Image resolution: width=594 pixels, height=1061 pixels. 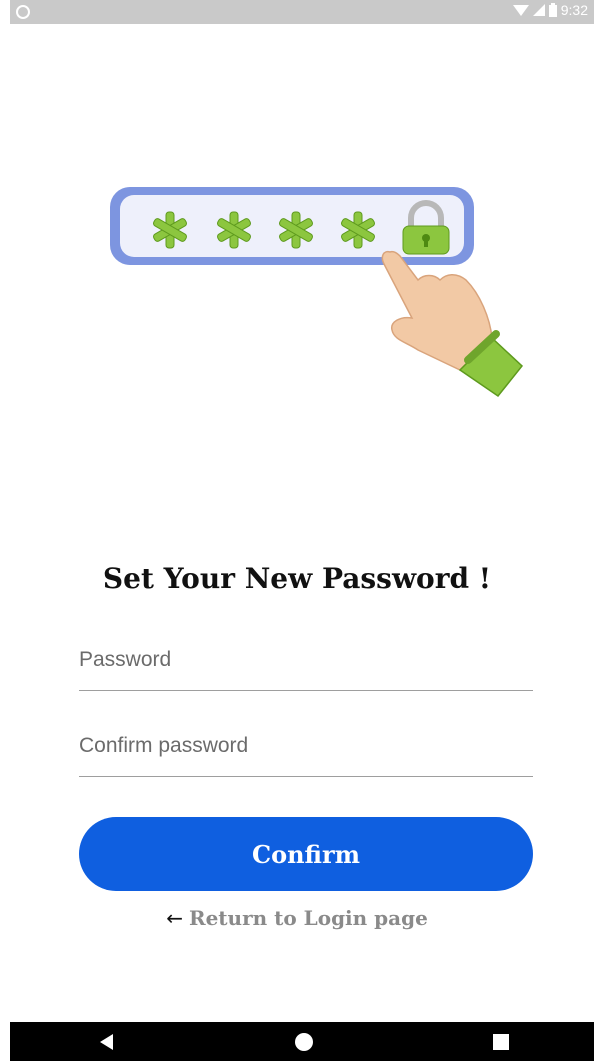 I want to click on battery-icon, so click(x=552, y=10).